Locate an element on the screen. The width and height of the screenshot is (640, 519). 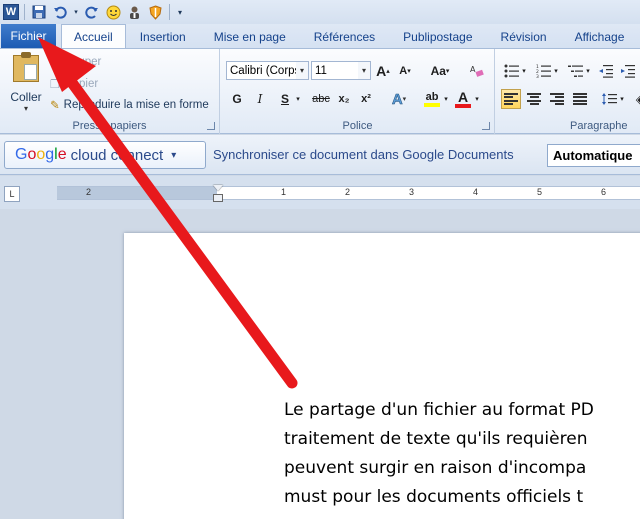
tab-insertion: Insertion is located at coordinates (163, 37).